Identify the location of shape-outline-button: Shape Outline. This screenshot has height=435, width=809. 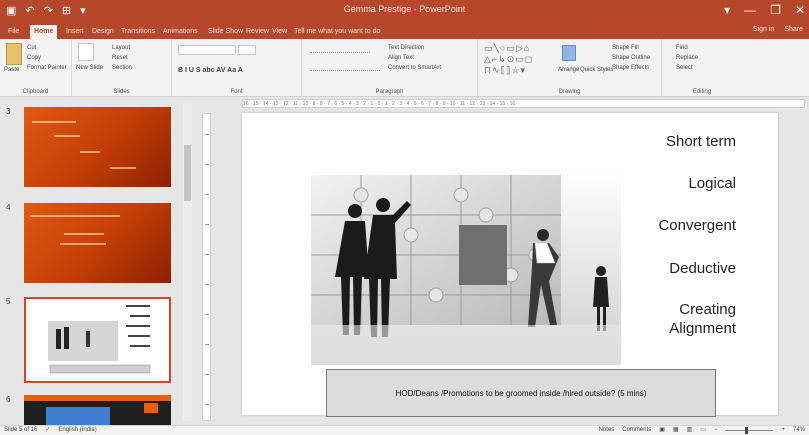
(631, 58).